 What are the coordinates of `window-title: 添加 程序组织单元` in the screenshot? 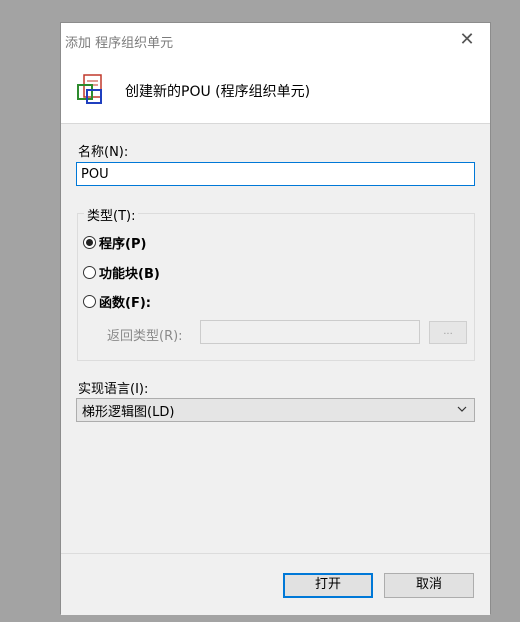 It's located at (119, 43).